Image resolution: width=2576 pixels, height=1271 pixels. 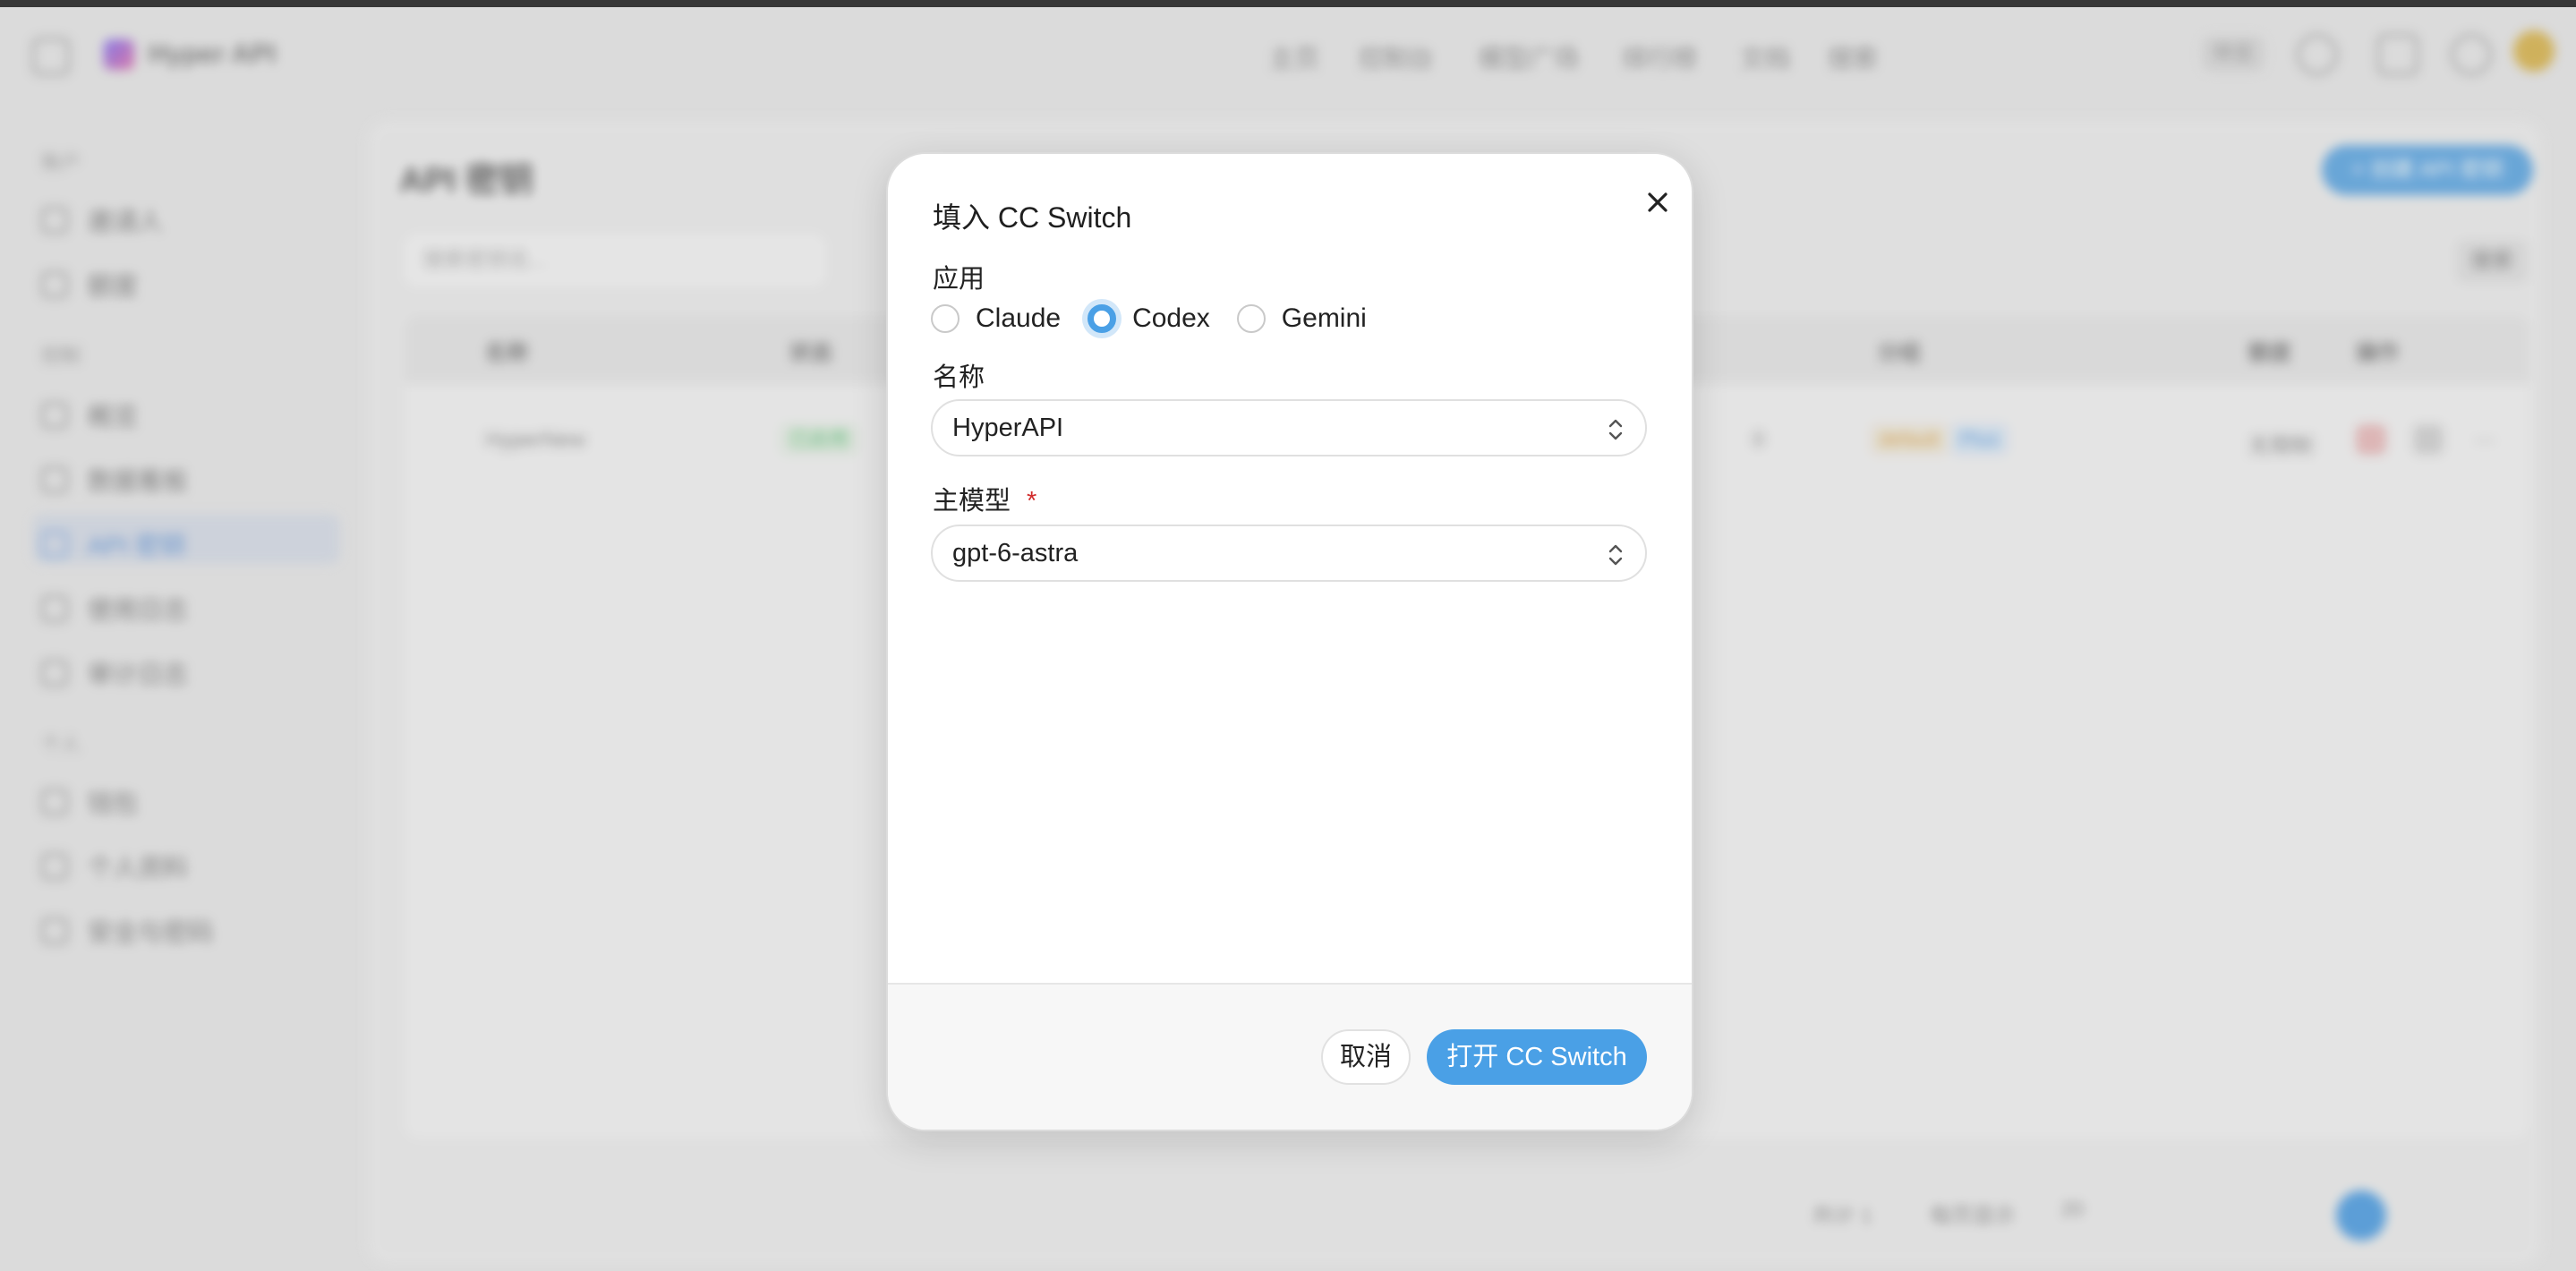 I want to click on close-icon, so click(x=1657, y=202).